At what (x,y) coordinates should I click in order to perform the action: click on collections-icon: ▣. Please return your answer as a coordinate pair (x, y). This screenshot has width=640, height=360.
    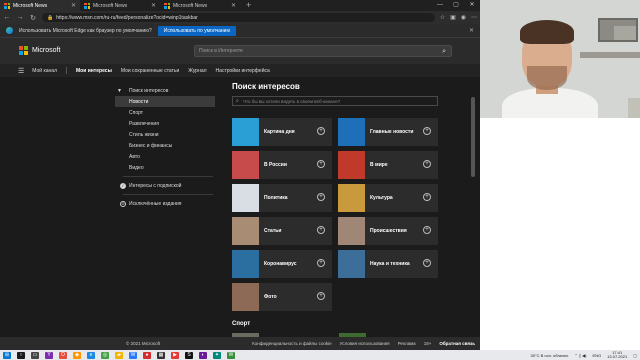
    Looking at the image, I should click on (453, 17).